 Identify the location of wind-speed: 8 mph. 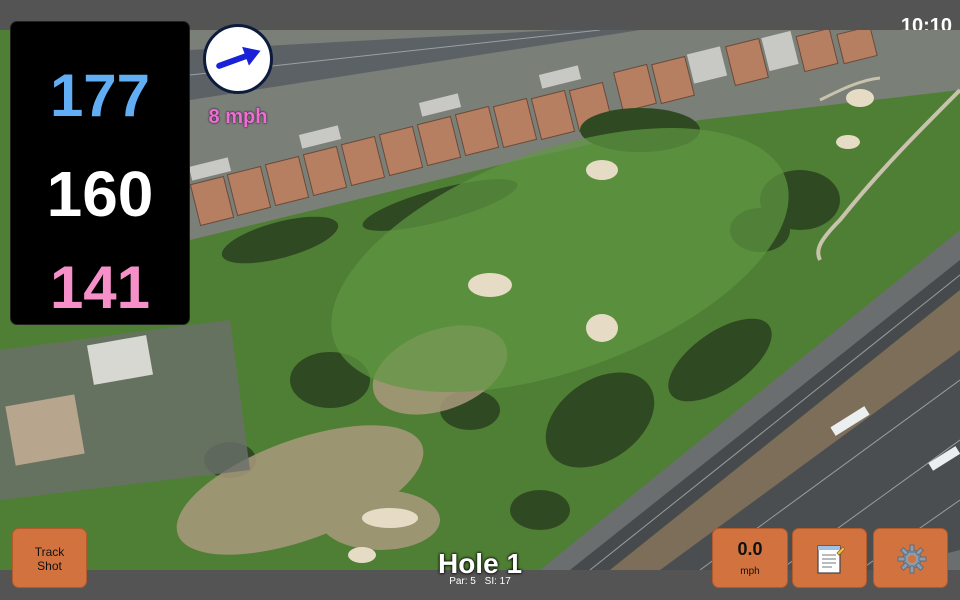
(238, 117).